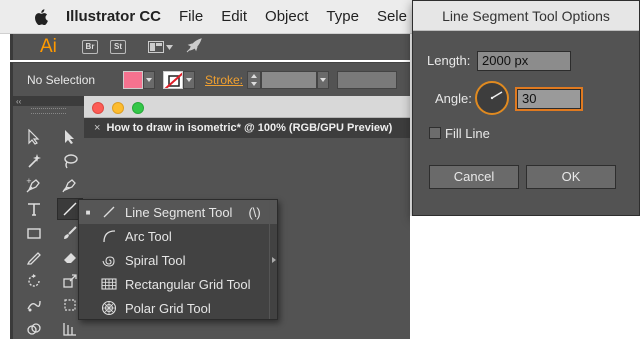 The image size is (640, 339). What do you see at coordinates (289, 79) in the screenshot?
I see `stroke-weight-input` at bounding box center [289, 79].